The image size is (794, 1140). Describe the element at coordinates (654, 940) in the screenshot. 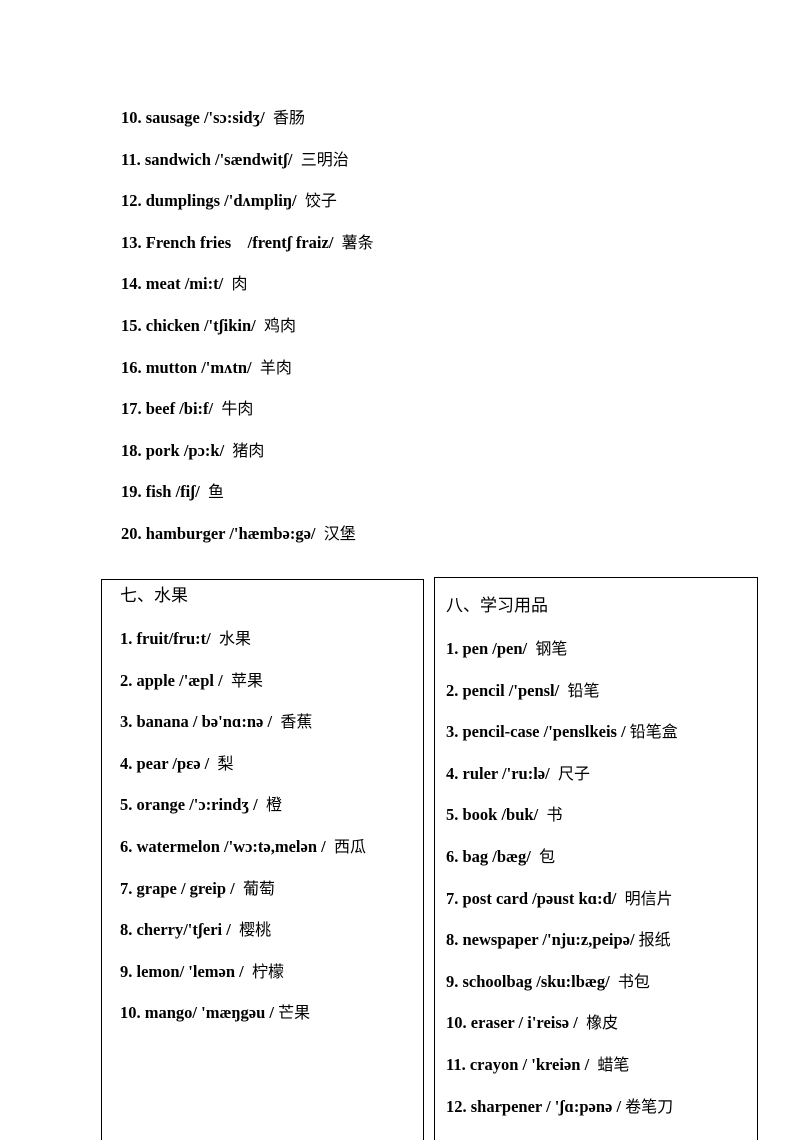

I see `vocab-meaning: 报纸` at that location.